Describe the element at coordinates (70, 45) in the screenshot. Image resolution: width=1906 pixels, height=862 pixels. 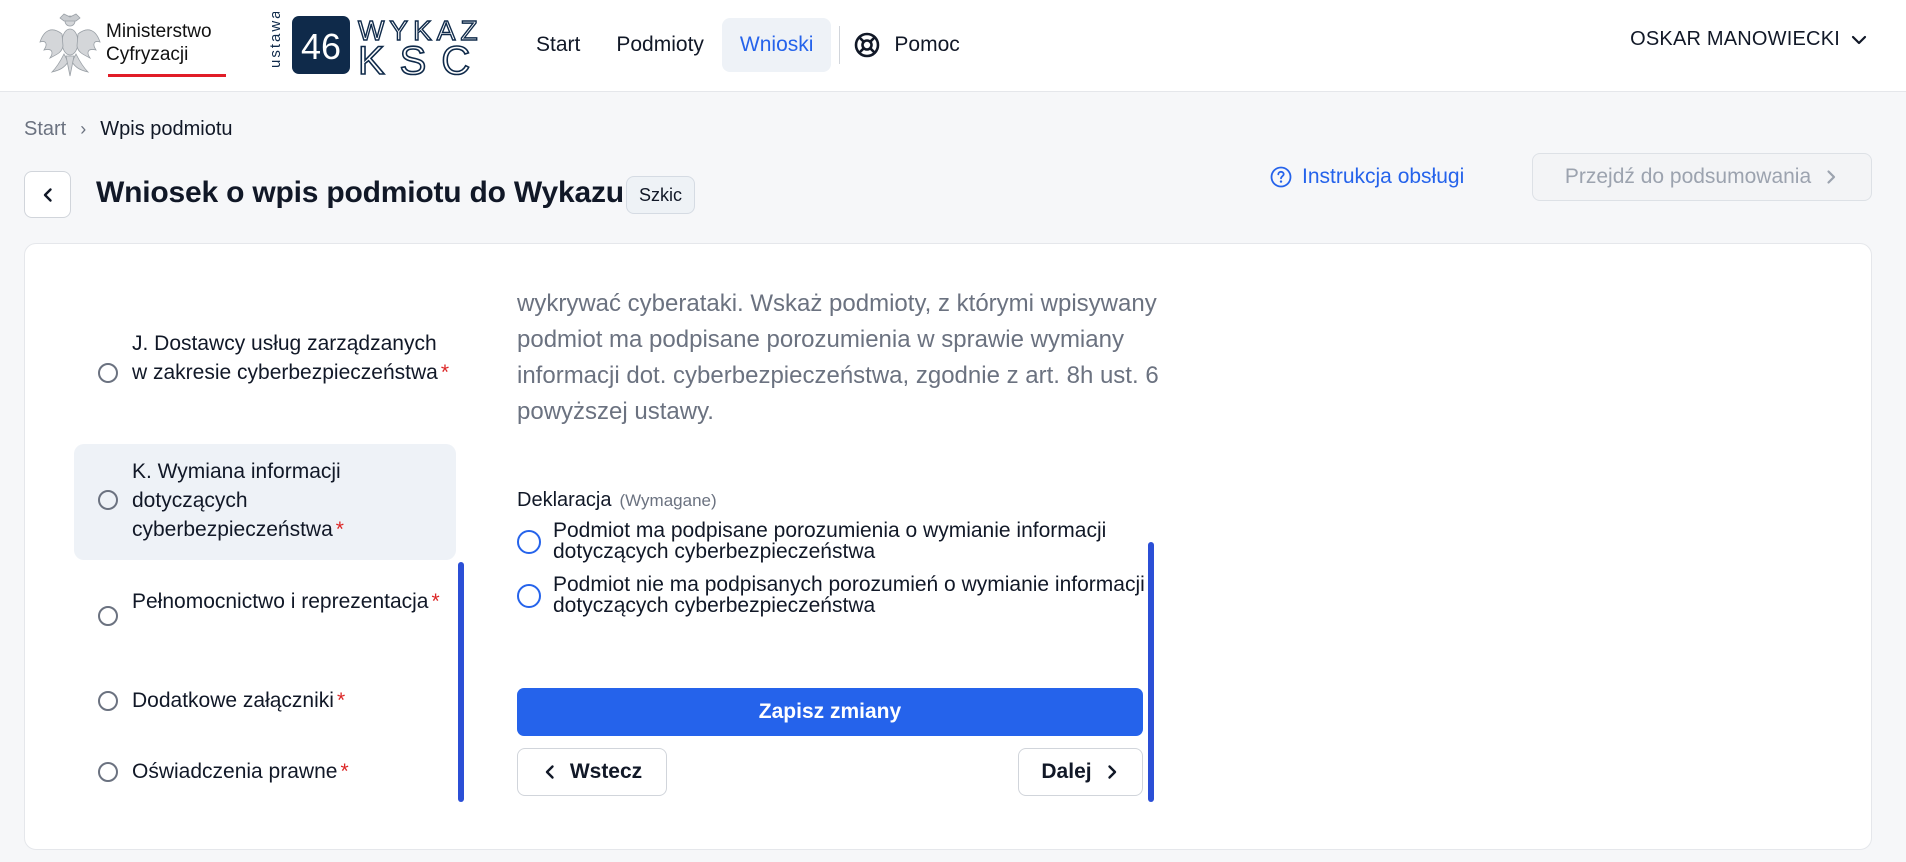
I see `eagle-emblem-icon` at that location.